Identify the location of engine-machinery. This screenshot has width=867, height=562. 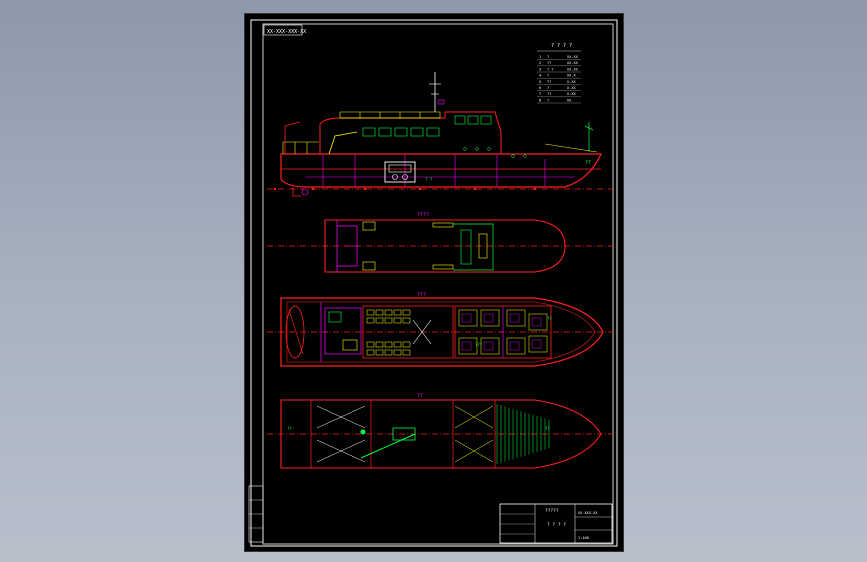
(400, 172).